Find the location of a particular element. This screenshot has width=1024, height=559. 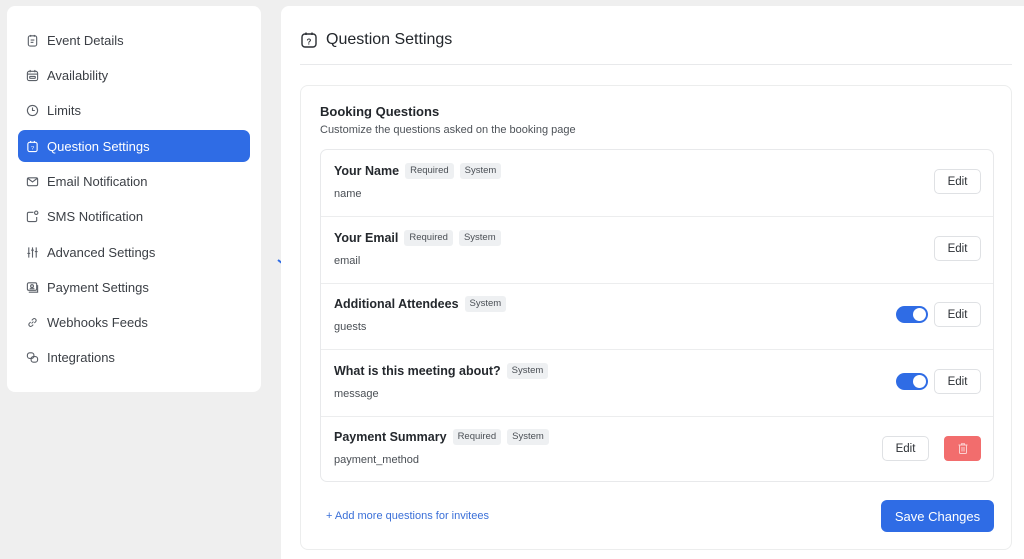

question-key: name is located at coordinates (348, 194).